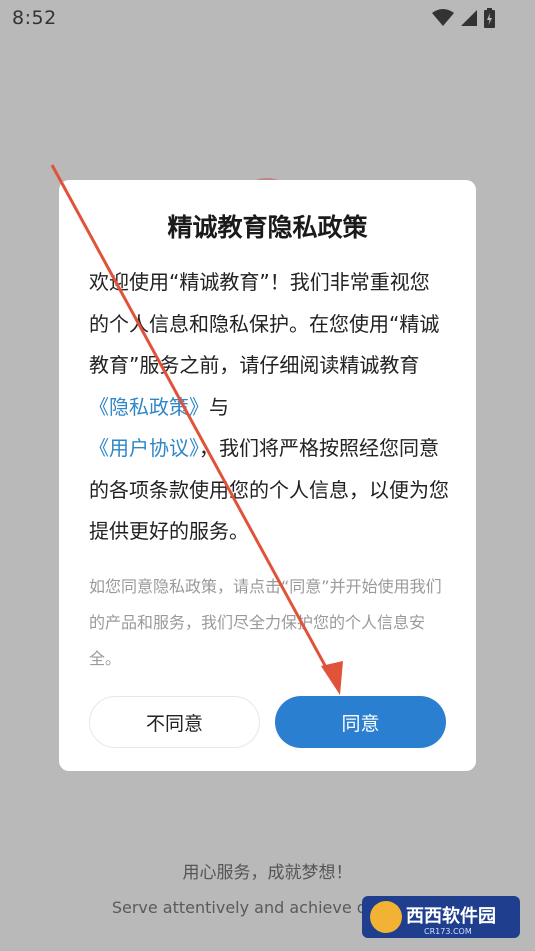 The width and height of the screenshot is (535, 951). I want to click on svg-text: CR173.COM, so click(448, 931).